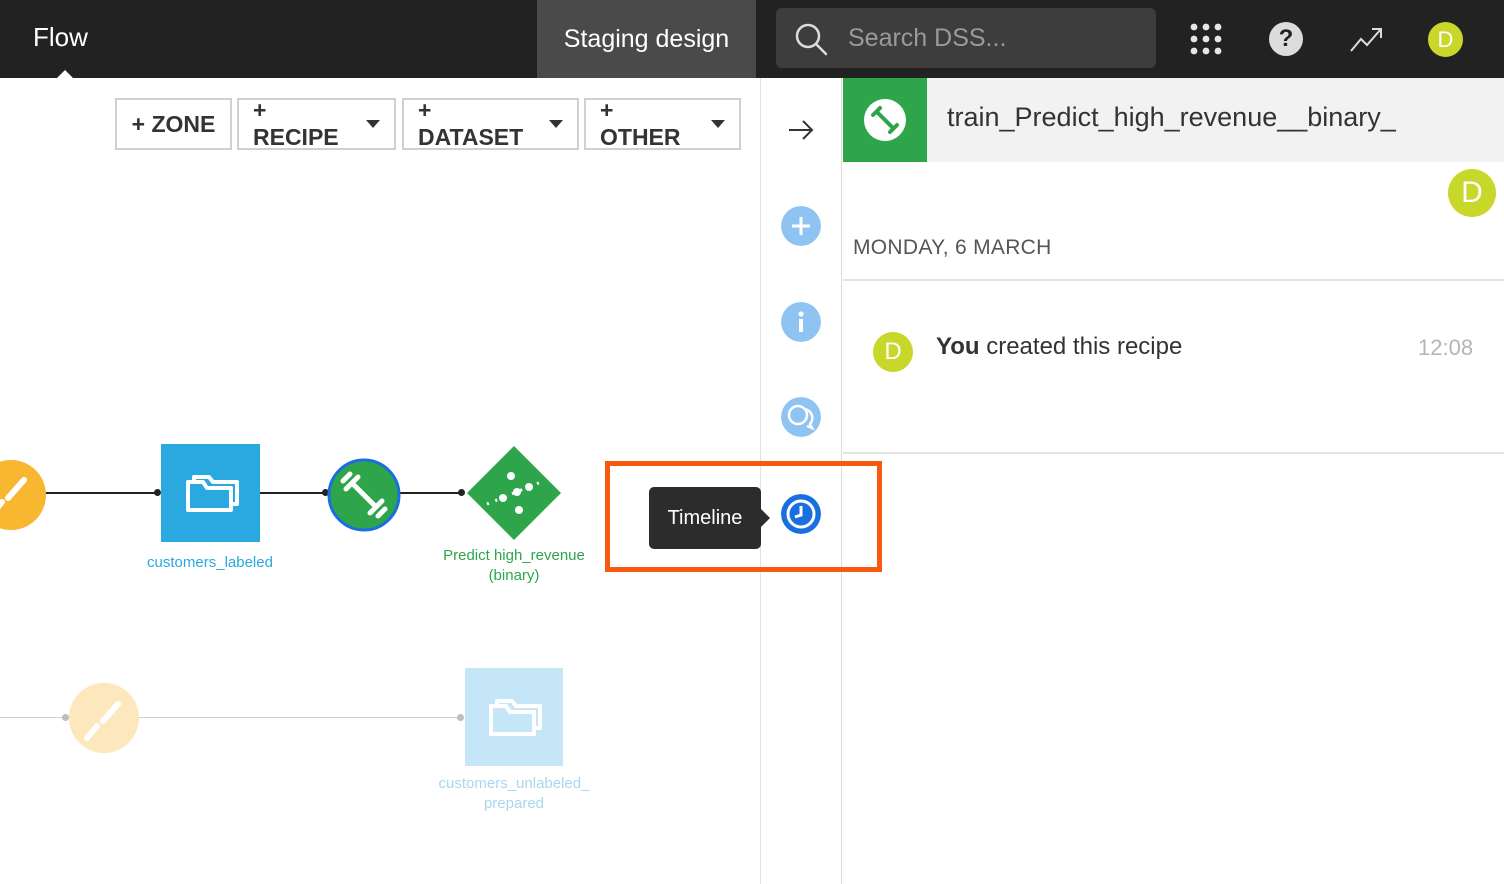  I want to click on info-icon, so click(801, 322).